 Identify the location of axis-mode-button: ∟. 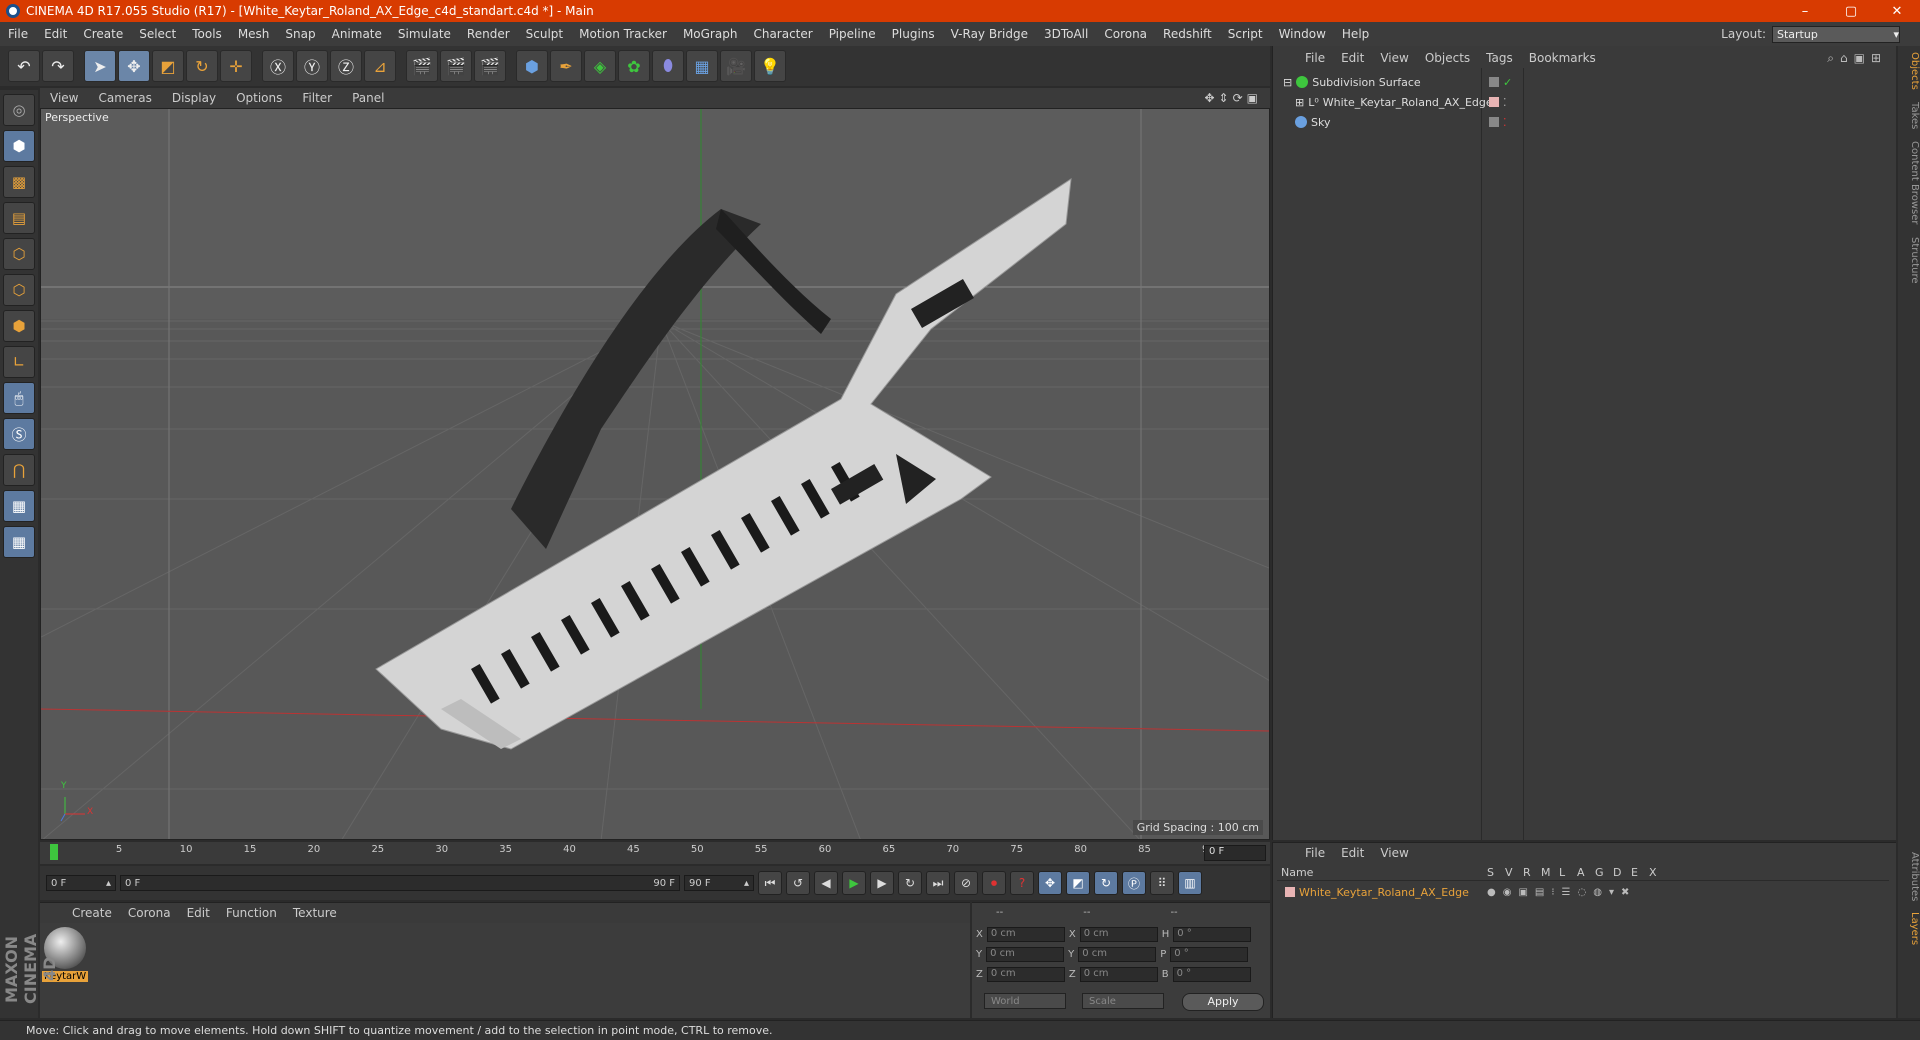
(19, 362).